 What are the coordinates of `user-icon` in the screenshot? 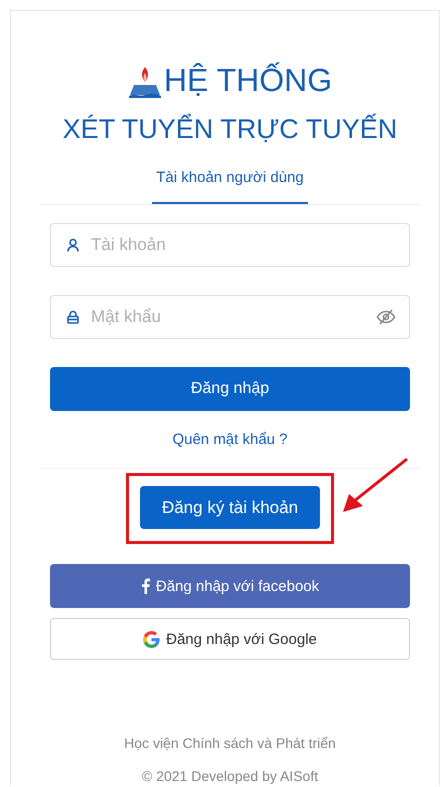 It's located at (73, 245).